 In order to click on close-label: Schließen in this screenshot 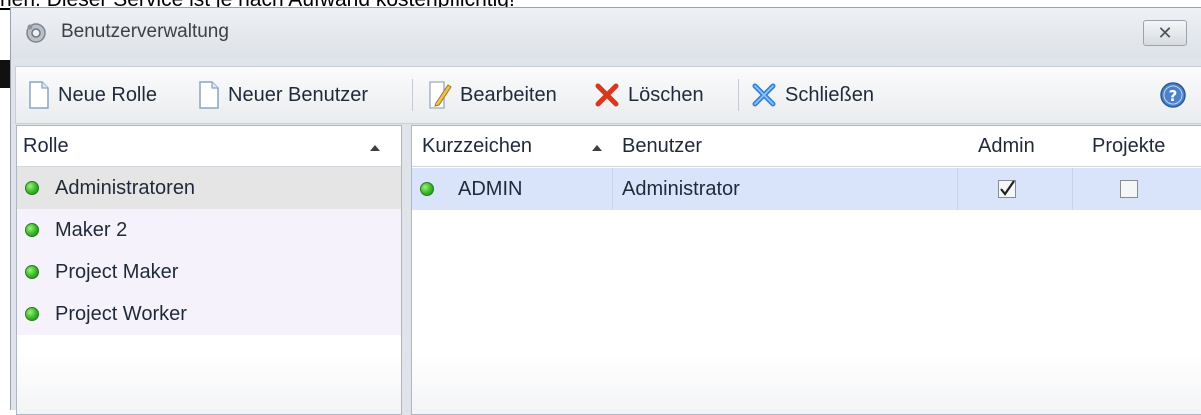, I will do `click(829, 94)`.